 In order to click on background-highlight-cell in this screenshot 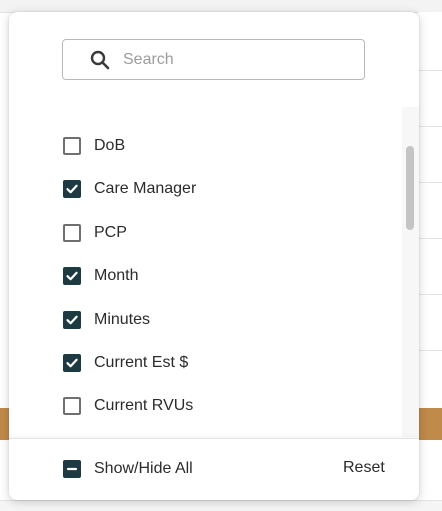, I will do `click(430, 424)`.